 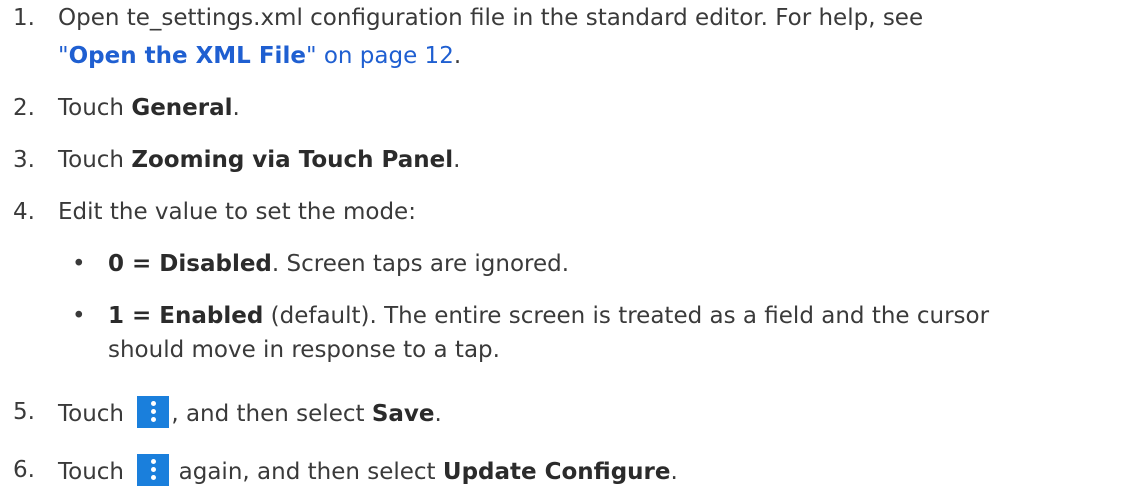 What do you see at coordinates (420, 264) in the screenshot?
I see `bullet-desc: . Screen taps are ignored.` at bounding box center [420, 264].